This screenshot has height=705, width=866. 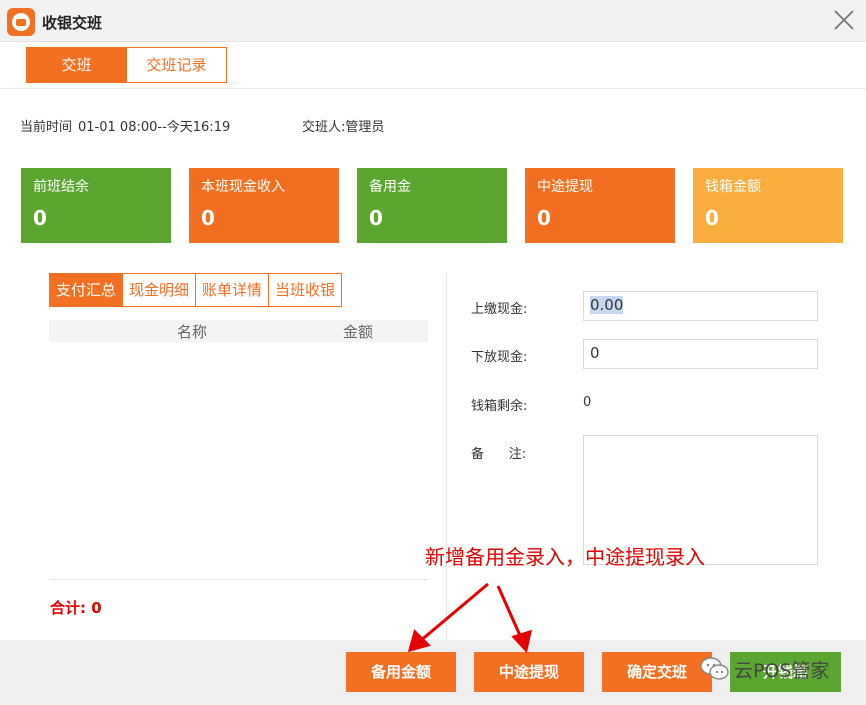 I want to click on list-divider, so click(x=238, y=579).